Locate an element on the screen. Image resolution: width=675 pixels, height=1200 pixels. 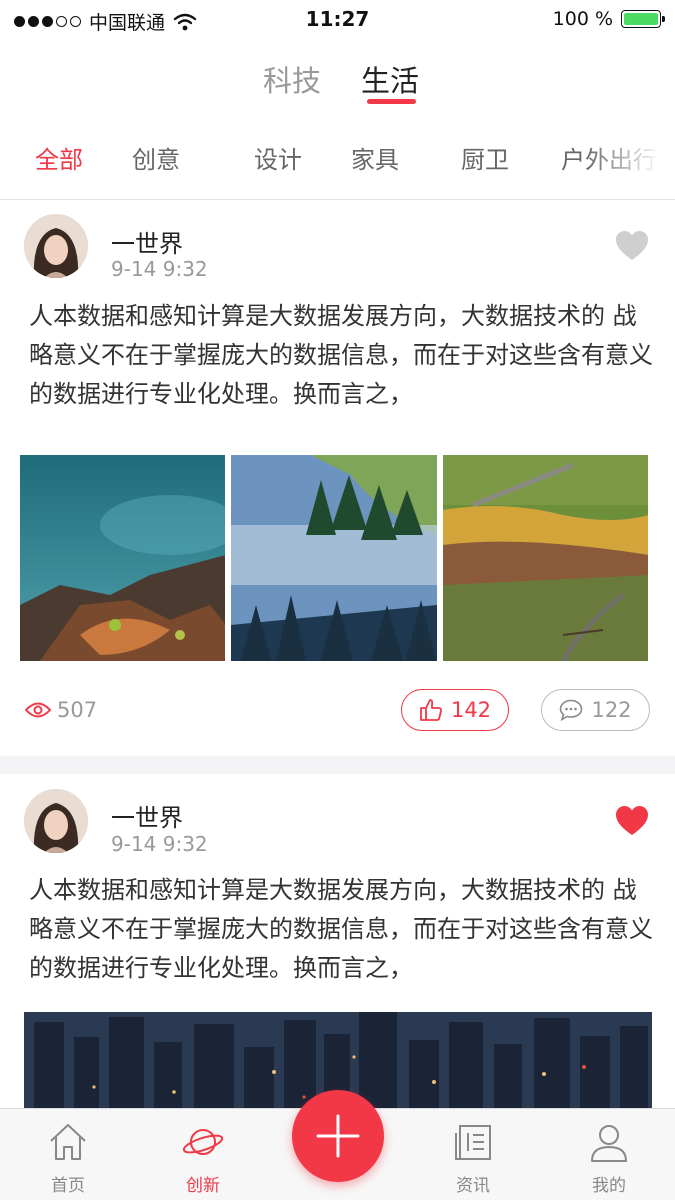
avatar is located at coordinates (56, 821).